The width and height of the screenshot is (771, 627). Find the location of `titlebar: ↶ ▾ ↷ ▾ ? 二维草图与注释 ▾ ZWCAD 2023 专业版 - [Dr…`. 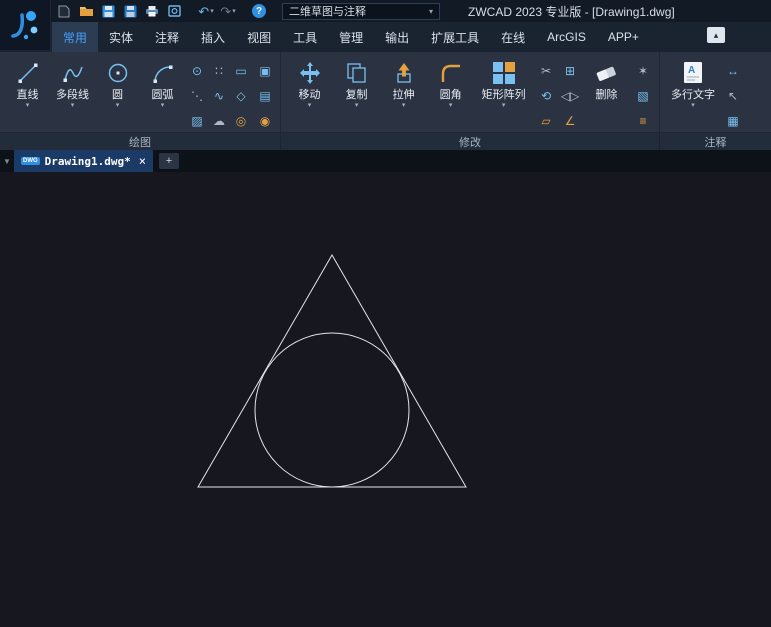

titlebar: ↶ ▾ ↷ ▾ ? 二维草图与注释 ▾ ZWCAD 2023 专业版 - [Dr… is located at coordinates (385, 11).